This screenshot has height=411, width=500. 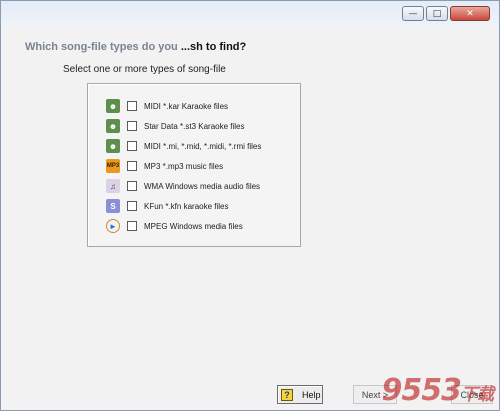 What do you see at coordinates (132, 166) in the screenshot?
I see `checkbox-mp3` at bounding box center [132, 166].